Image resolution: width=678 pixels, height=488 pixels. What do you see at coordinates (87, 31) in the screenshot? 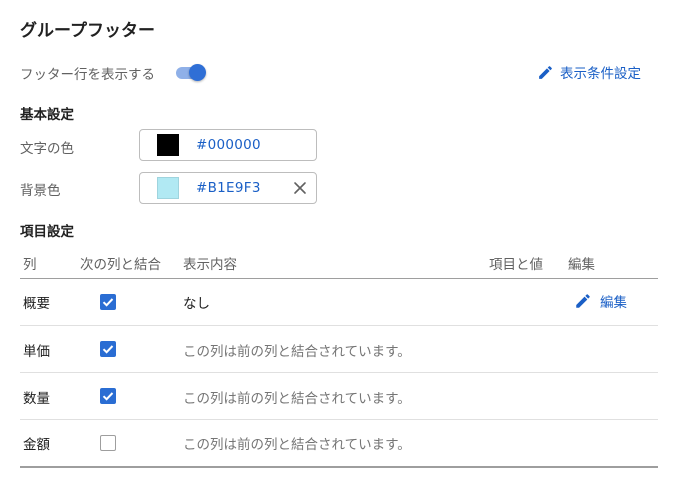
I see `page-title: グループフッター` at bounding box center [87, 31].